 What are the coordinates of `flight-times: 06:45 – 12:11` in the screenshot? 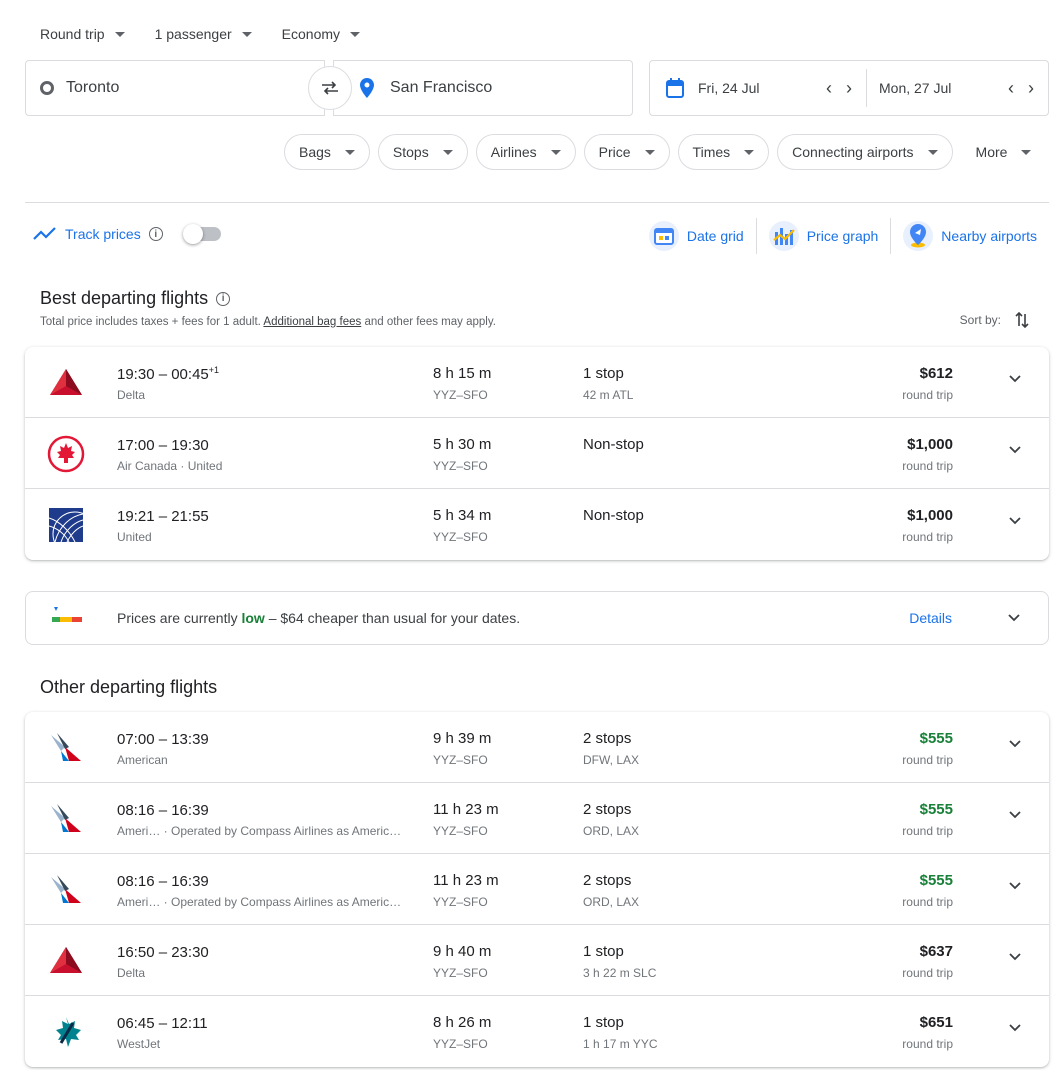 It's located at (162, 1023).